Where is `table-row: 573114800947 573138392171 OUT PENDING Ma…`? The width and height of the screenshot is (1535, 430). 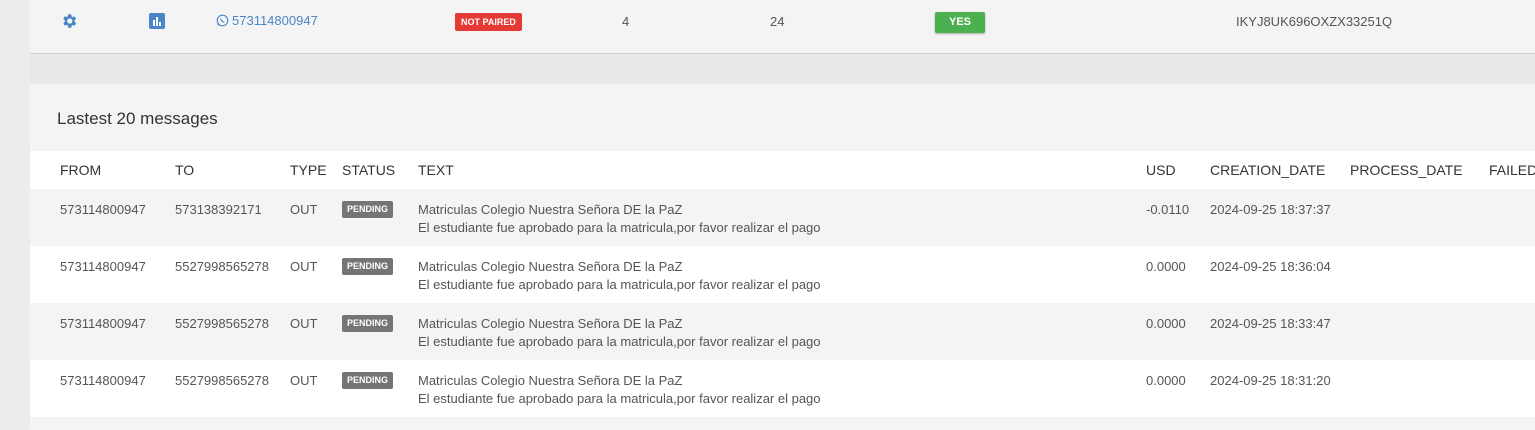
table-row: 573114800947 573138392171 OUT PENDING Ma… is located at coordinates (782, 217).